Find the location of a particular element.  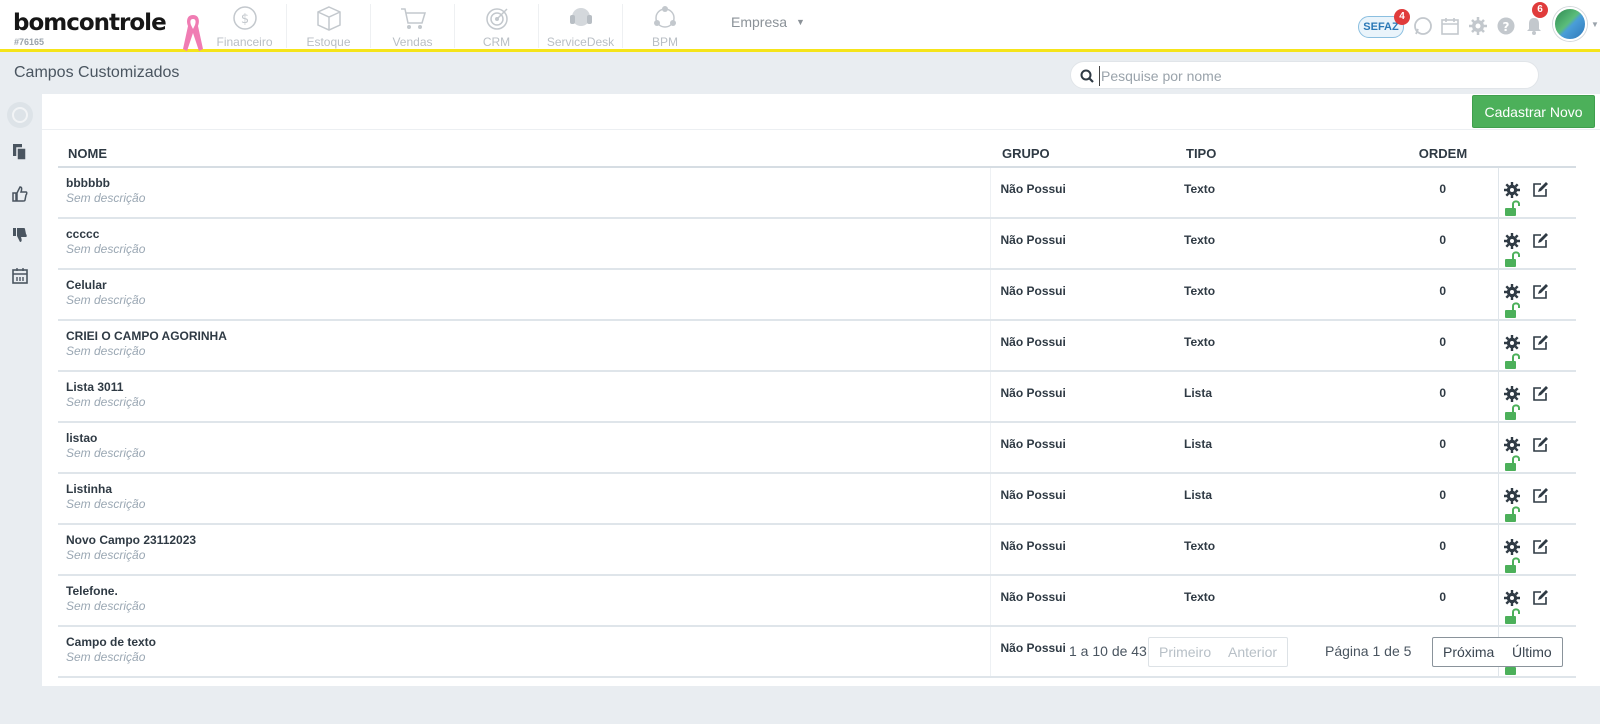

field-name: Listinha is located at coordinates (89, 489).